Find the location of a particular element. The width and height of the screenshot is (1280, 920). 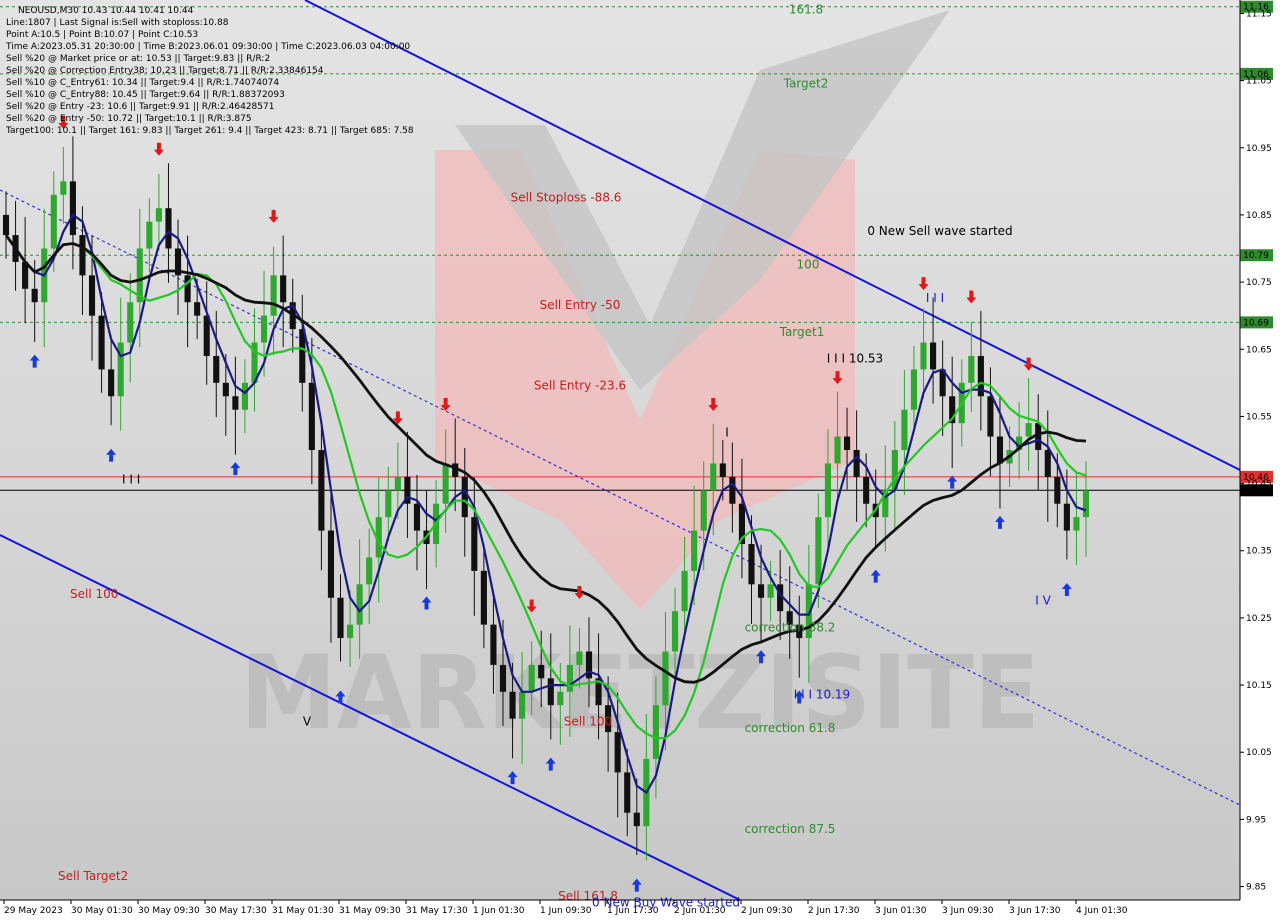

x-tick-label: 2 Jun 09:30 is located at coordinates (767, 911).